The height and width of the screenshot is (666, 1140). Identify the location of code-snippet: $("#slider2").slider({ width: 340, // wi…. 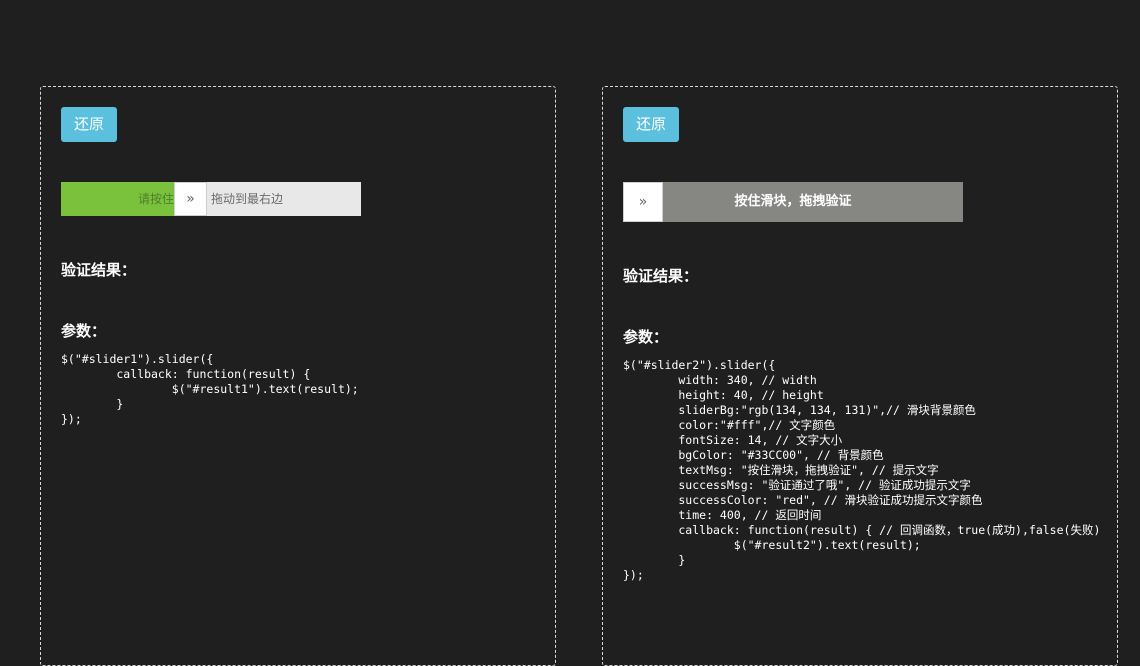
(862, 470).